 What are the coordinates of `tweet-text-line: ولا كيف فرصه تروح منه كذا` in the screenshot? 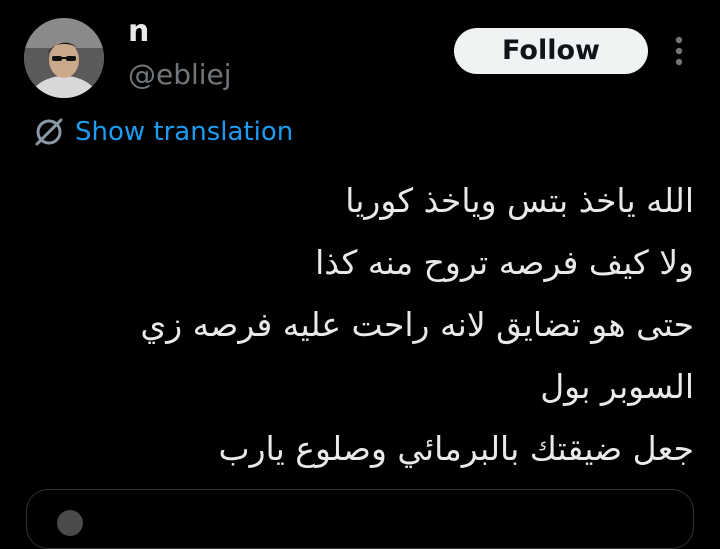 It's located at (504, 262).